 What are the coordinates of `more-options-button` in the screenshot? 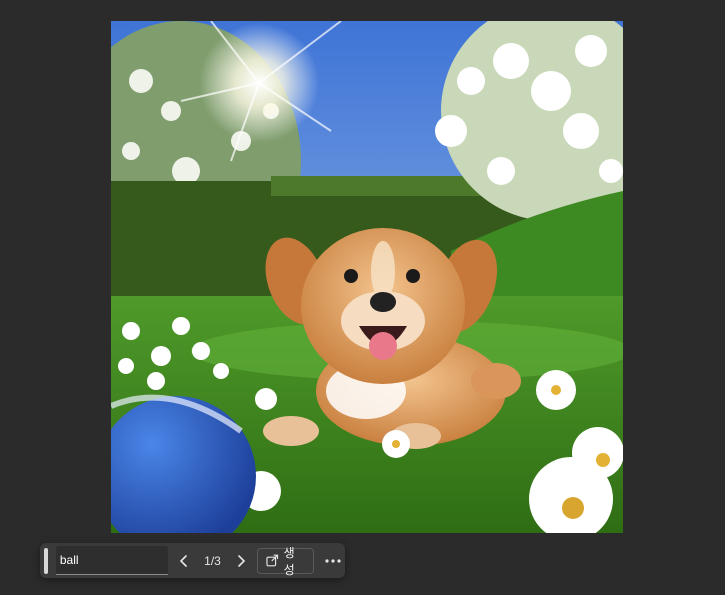 It's located at (333, 561).